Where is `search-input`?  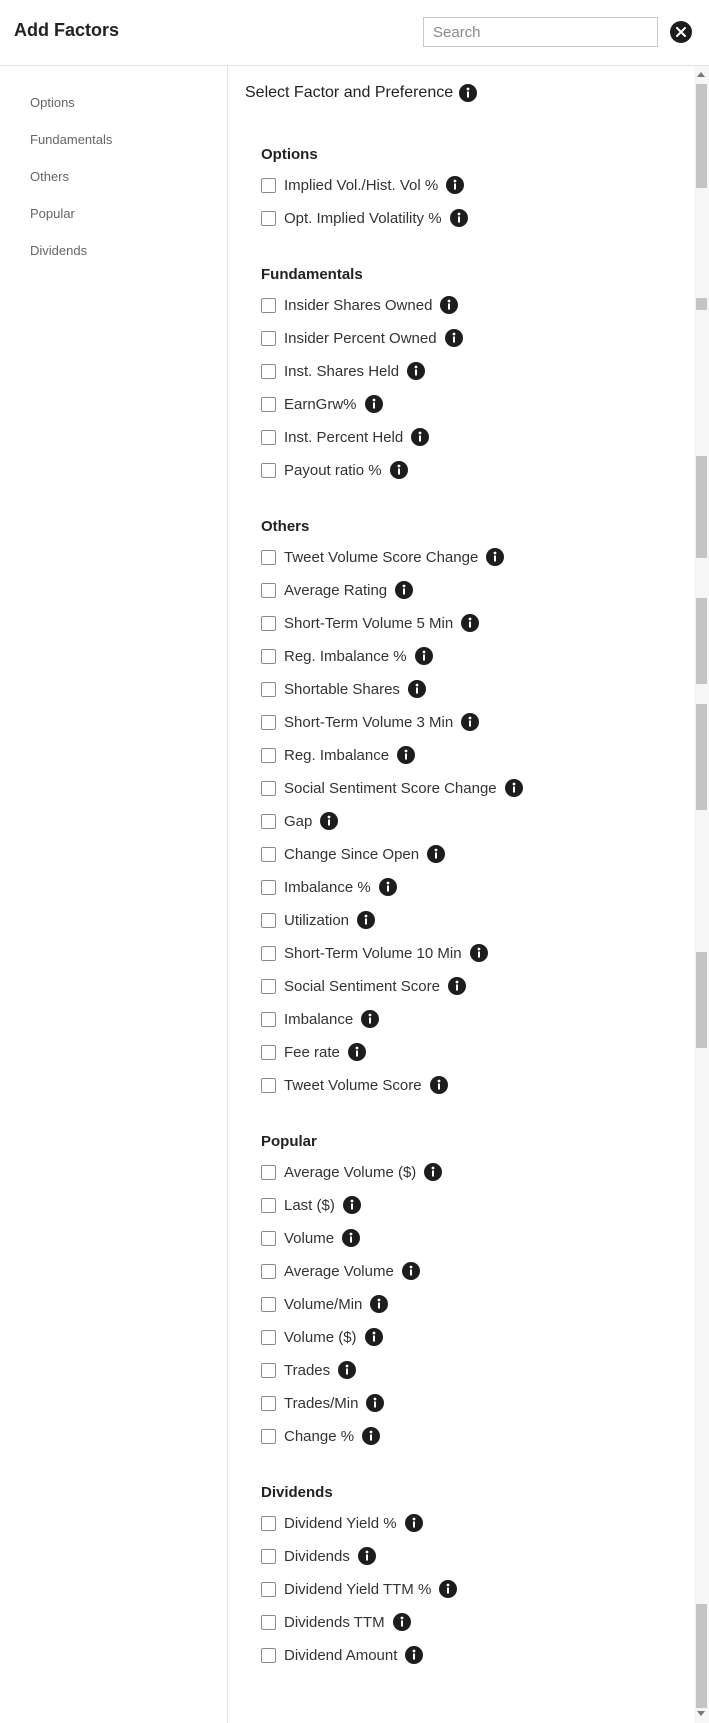 search-input is located at coordinates (540, 32).